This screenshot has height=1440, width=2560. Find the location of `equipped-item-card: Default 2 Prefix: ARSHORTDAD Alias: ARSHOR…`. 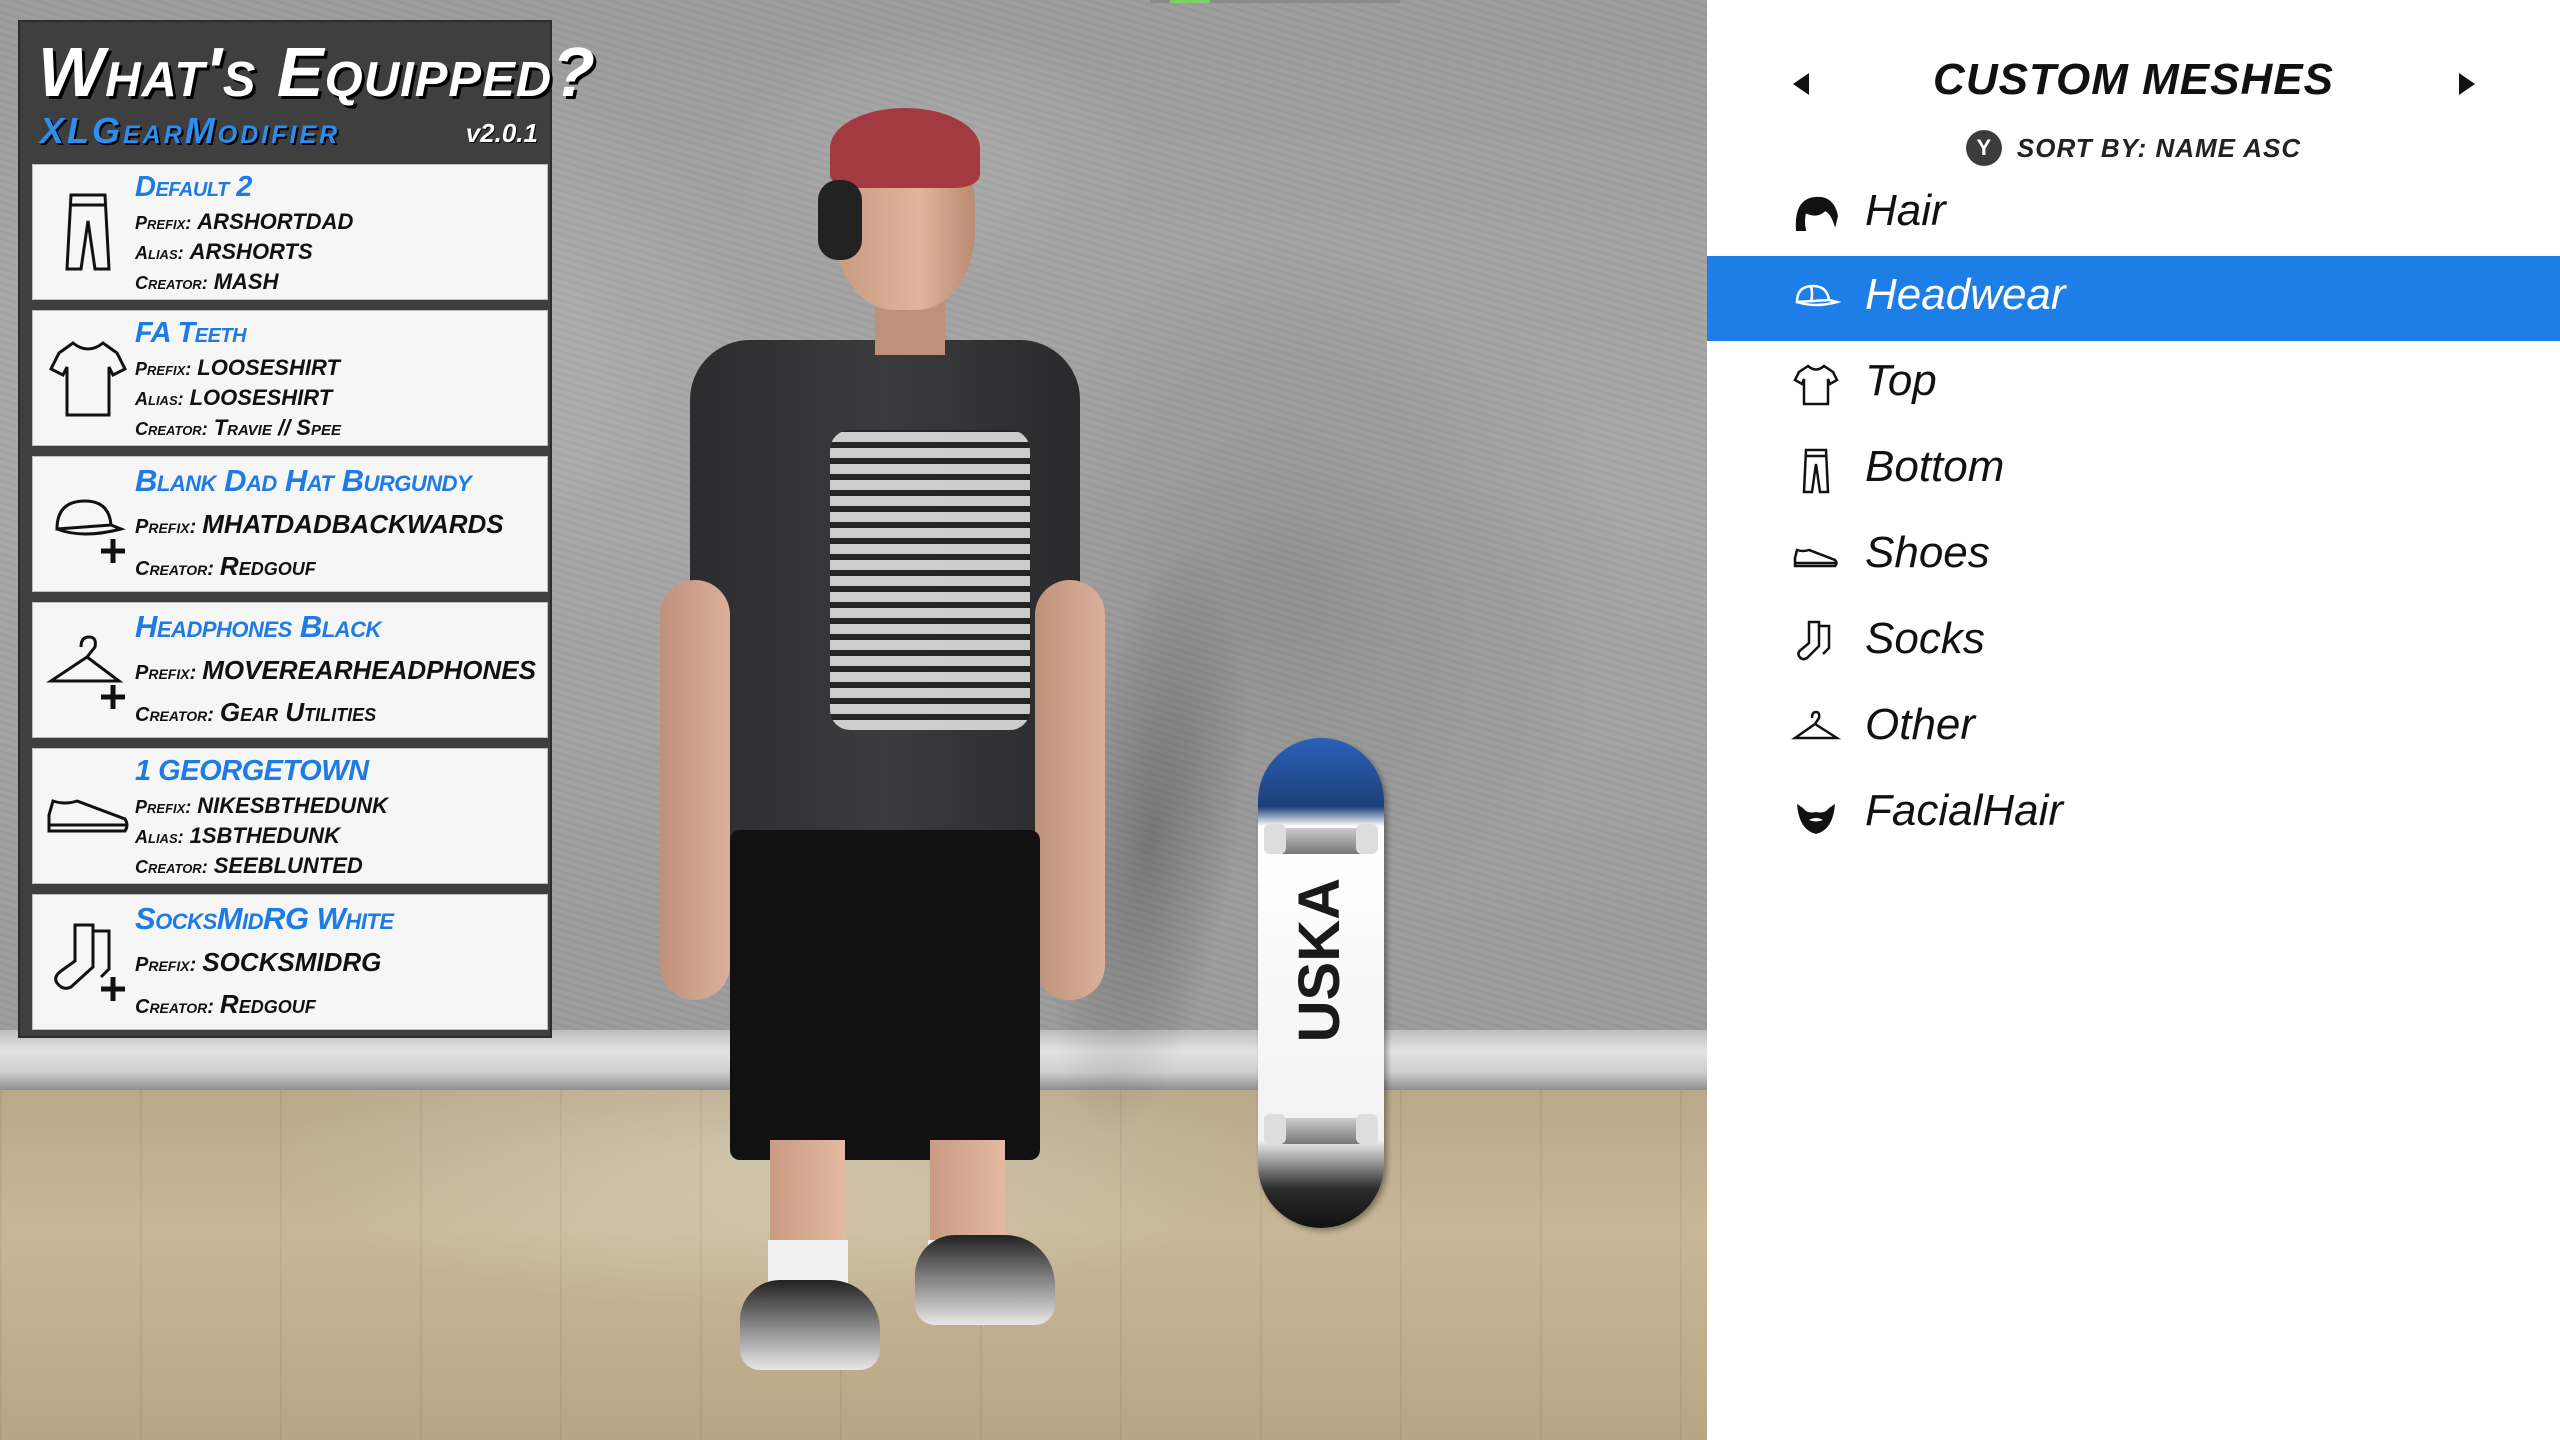

equipped-item-card: Default 2 Prefix: ARSHORTDAD Alias: ARSHOR… is located at coordinates (290, 232).